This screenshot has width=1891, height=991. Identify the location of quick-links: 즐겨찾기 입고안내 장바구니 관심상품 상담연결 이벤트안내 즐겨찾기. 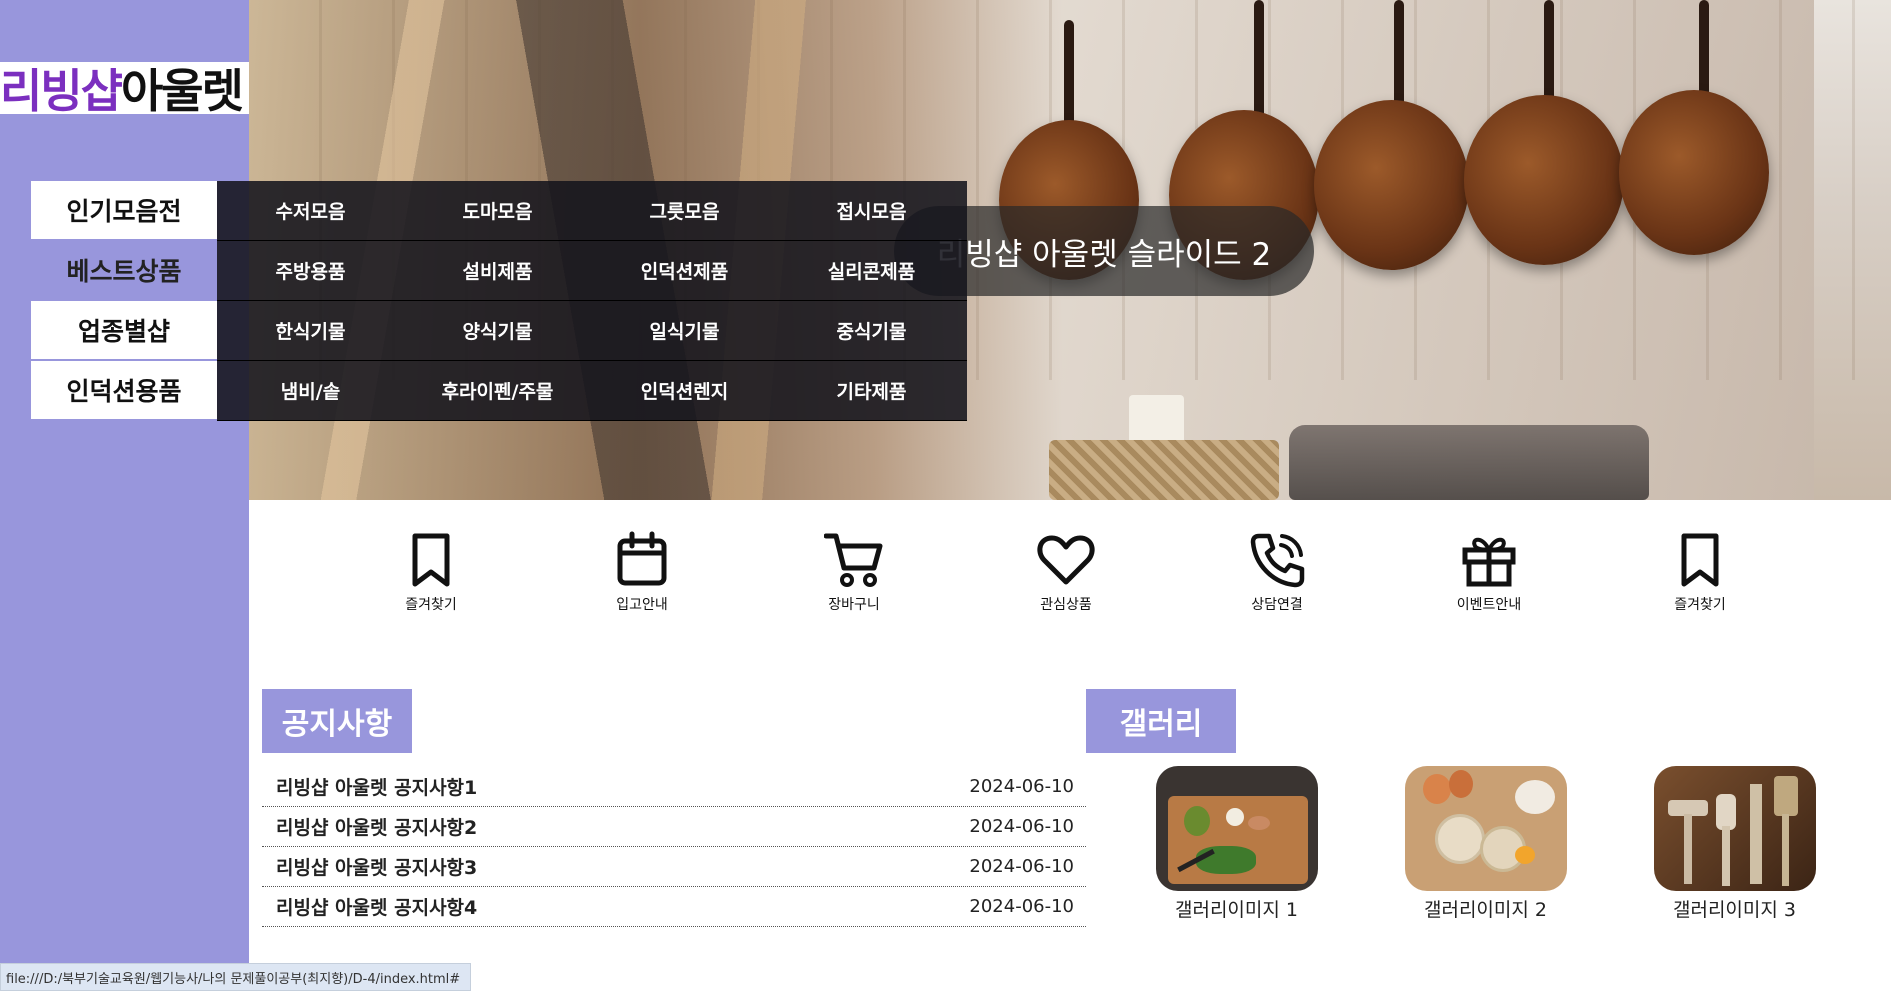
(1070, 575).